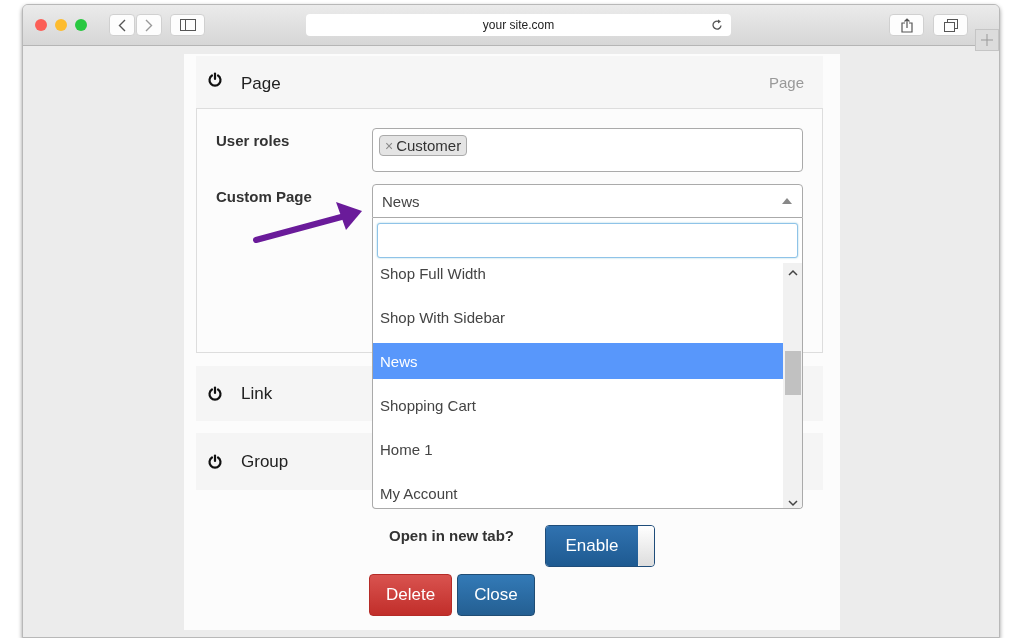 This screenshot has height=643, width=1024. Describe the element at coordinates (587, 201) in the screenshot. I see `custom-page-select: News` at that location.